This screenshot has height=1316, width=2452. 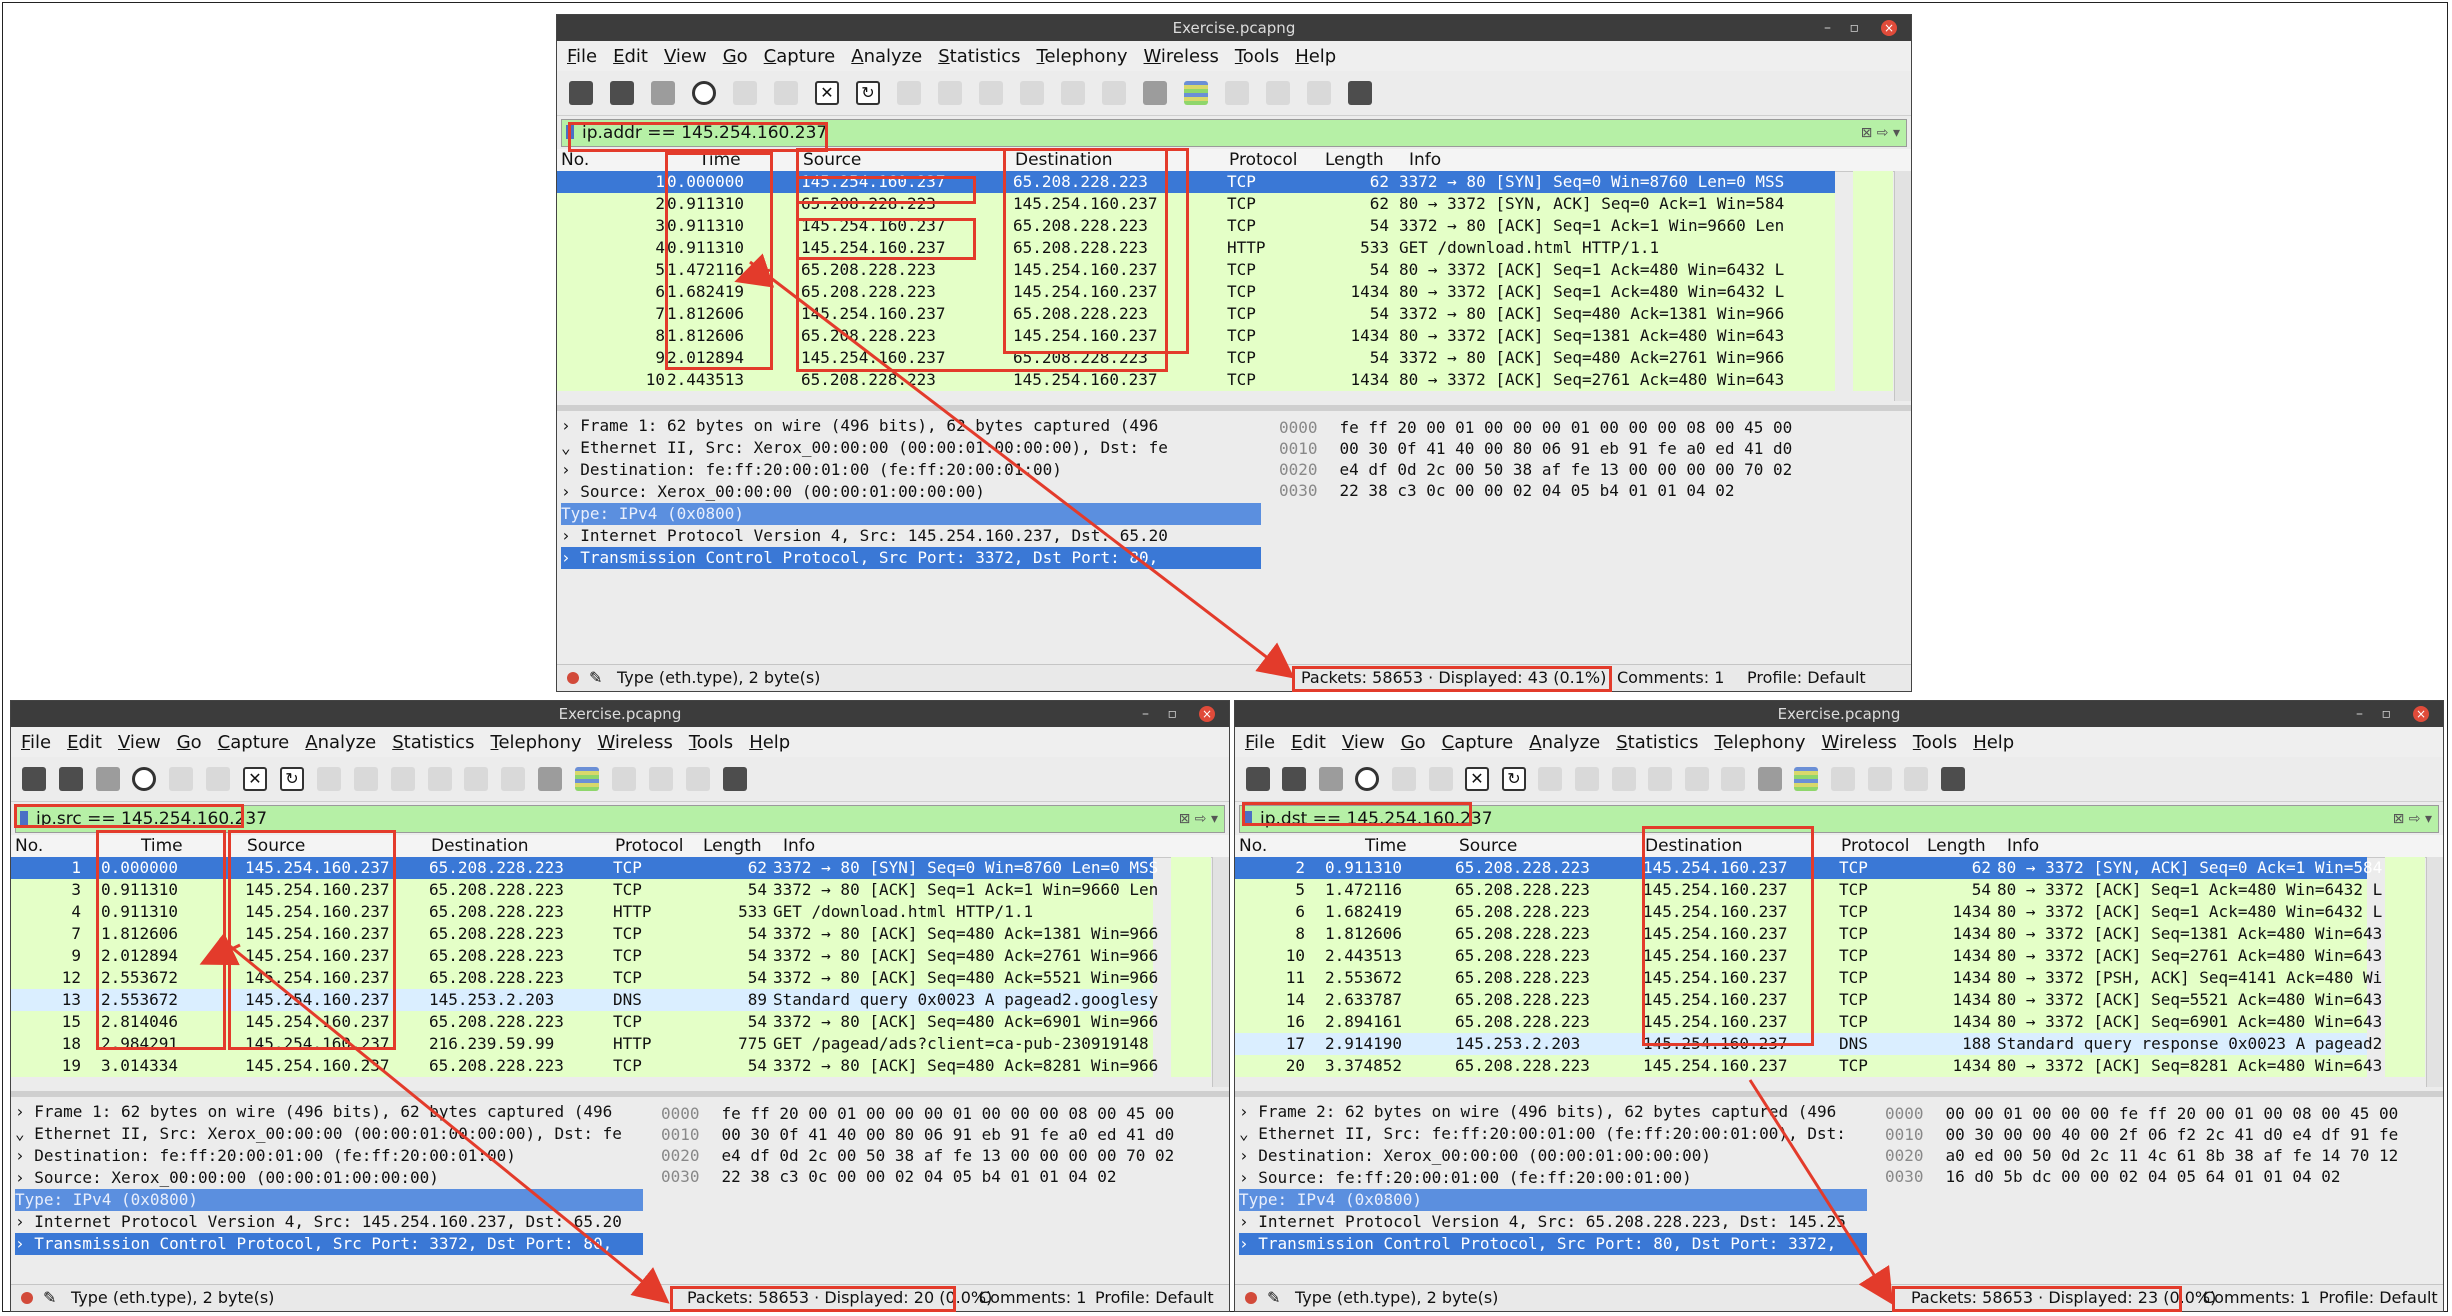 I want to click on menu-item-telephony: Telephony, so click(x=536, y=742).